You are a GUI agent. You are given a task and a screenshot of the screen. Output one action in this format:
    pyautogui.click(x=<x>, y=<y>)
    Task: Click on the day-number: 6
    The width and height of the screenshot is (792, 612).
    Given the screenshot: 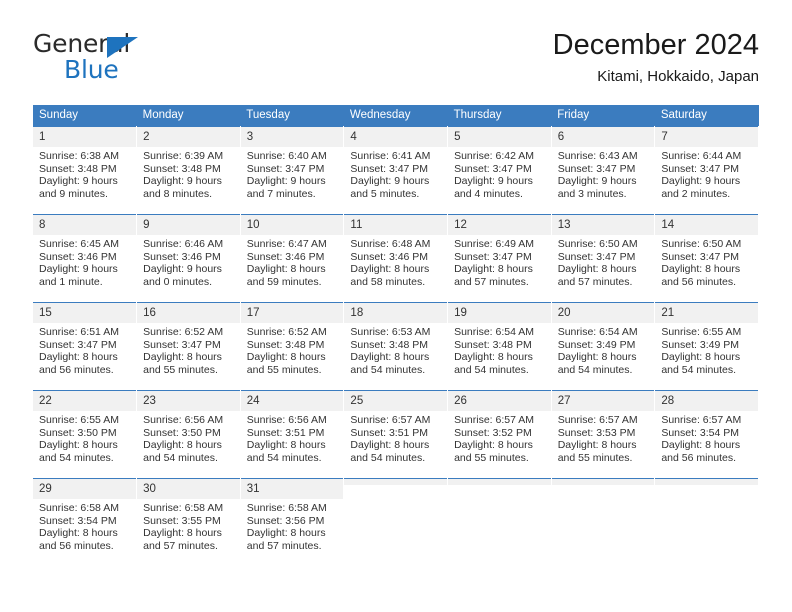 What is the action you would take?
    pyautogui.click(x=603, y=137)
    